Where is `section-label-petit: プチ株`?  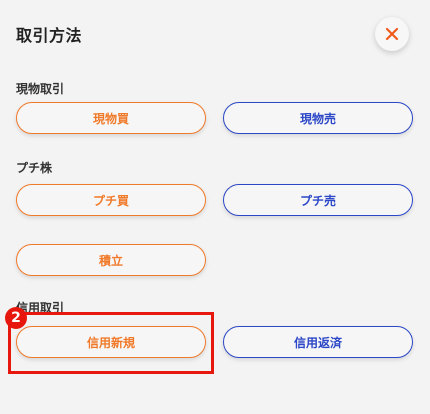 section-label-petit: プチ株 is located at coordinates (34, 168).